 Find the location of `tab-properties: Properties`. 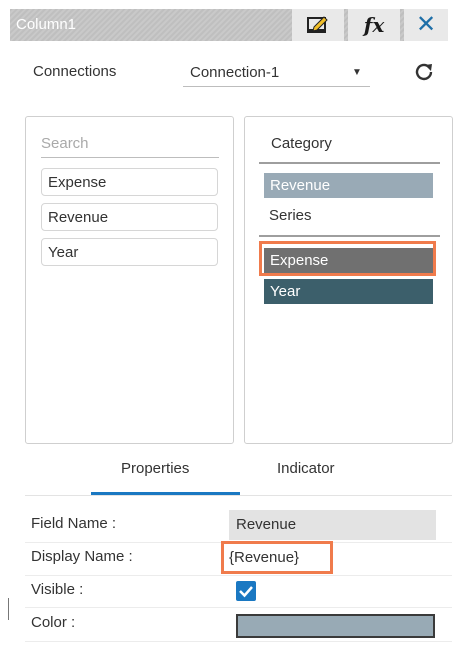

tab-properties: Properties is located at coordinates (155, 468).